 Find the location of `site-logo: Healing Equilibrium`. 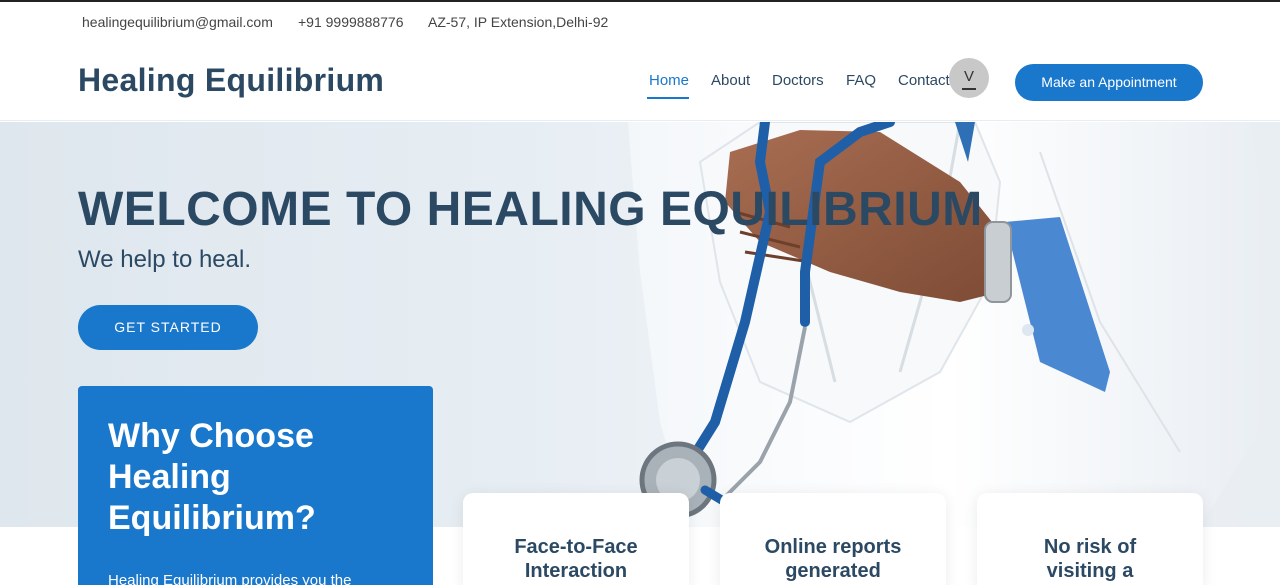

site-logo: Healing Equilibrium is located at coordinates (231, 80).